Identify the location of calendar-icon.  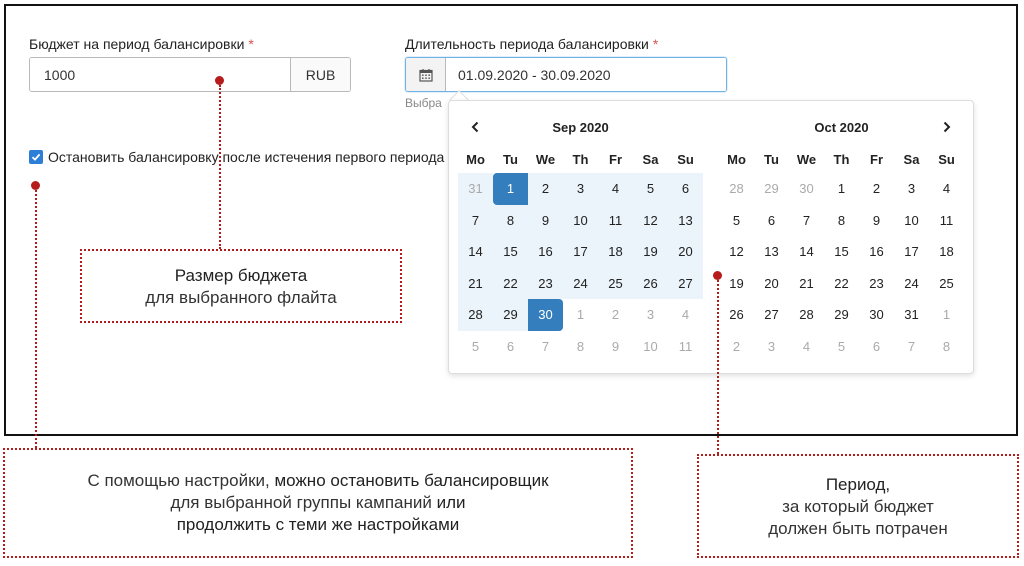
(426, 74).